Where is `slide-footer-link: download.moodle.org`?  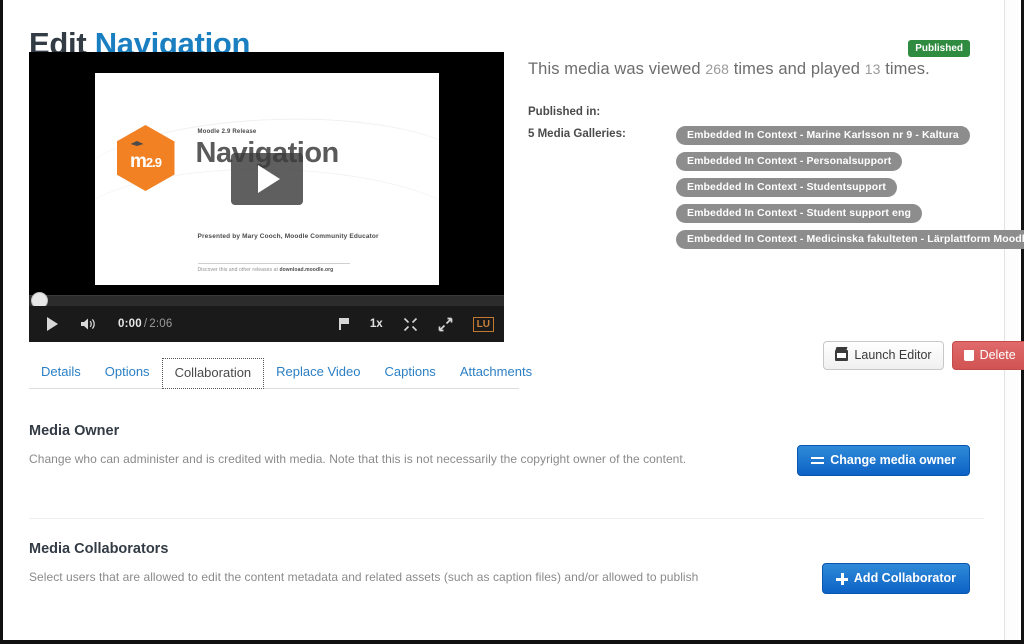 slide-footer-link: download.moodle.org is located at coordinates (306, 270).